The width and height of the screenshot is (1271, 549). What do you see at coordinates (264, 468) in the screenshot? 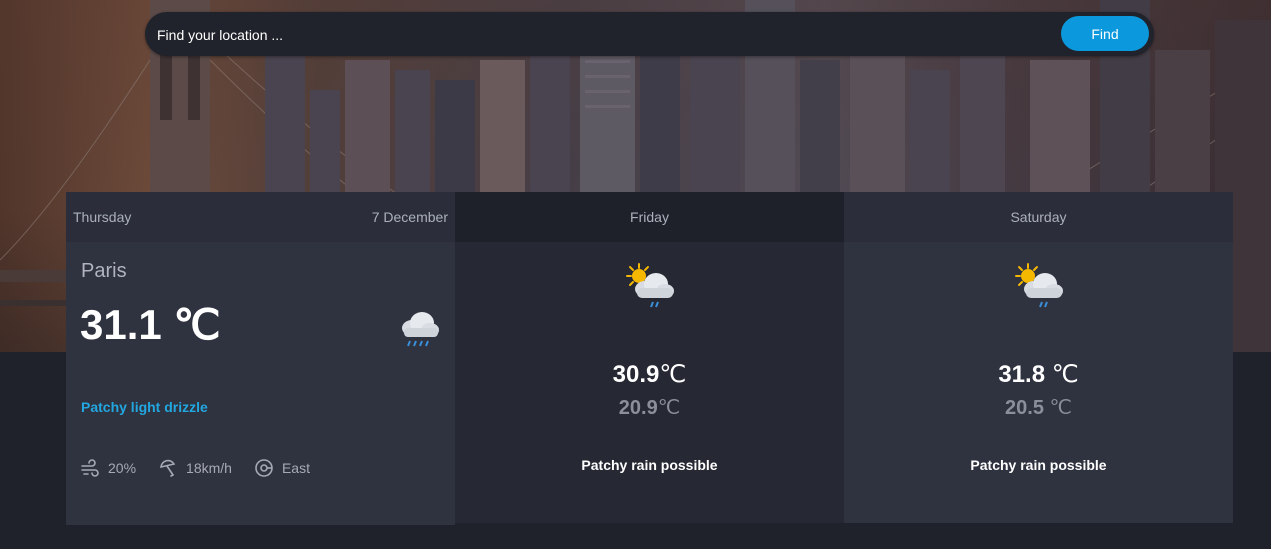
I see `compass-icon` at bounding box center [264, 468].